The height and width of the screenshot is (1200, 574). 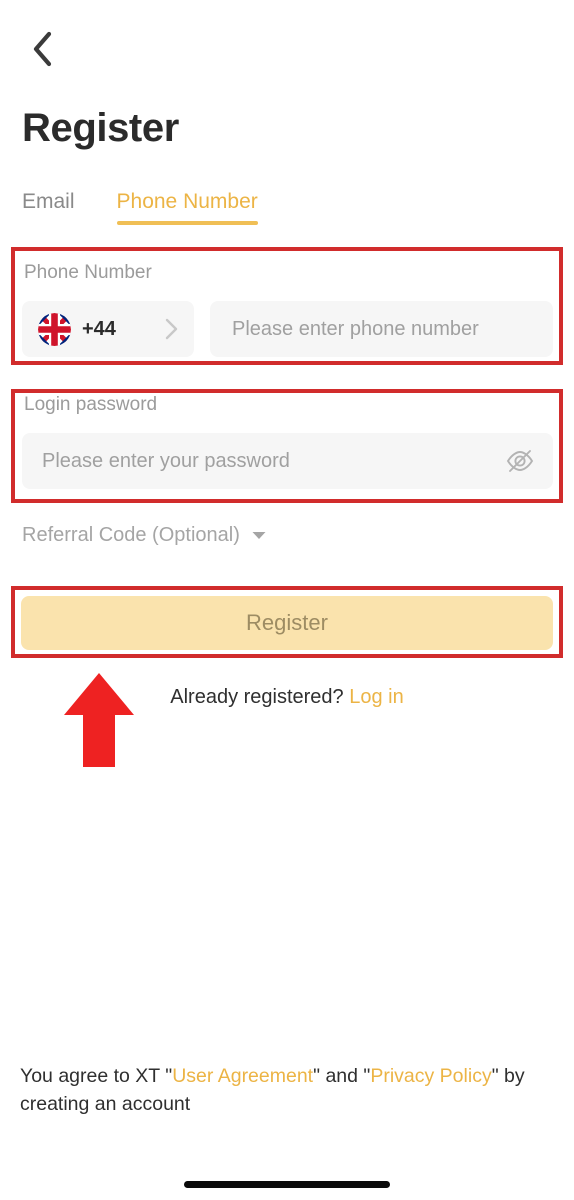 I want to click on auth-method-tabs: Email Phone Number, so click(x=140, y=207).